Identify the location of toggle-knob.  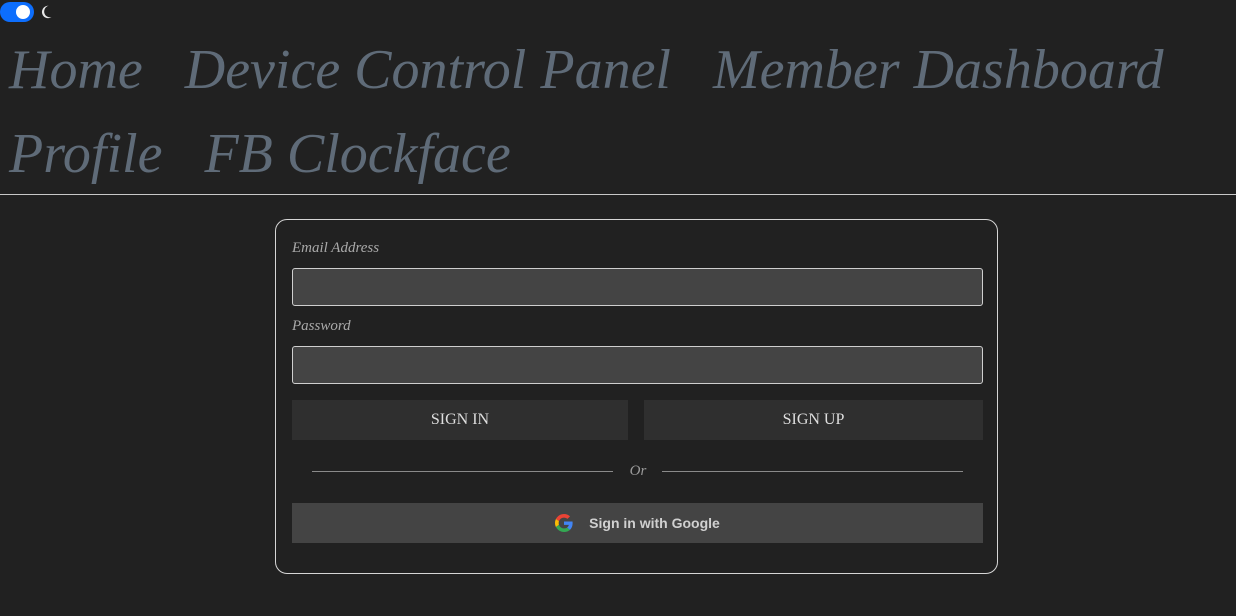
(23, 12).